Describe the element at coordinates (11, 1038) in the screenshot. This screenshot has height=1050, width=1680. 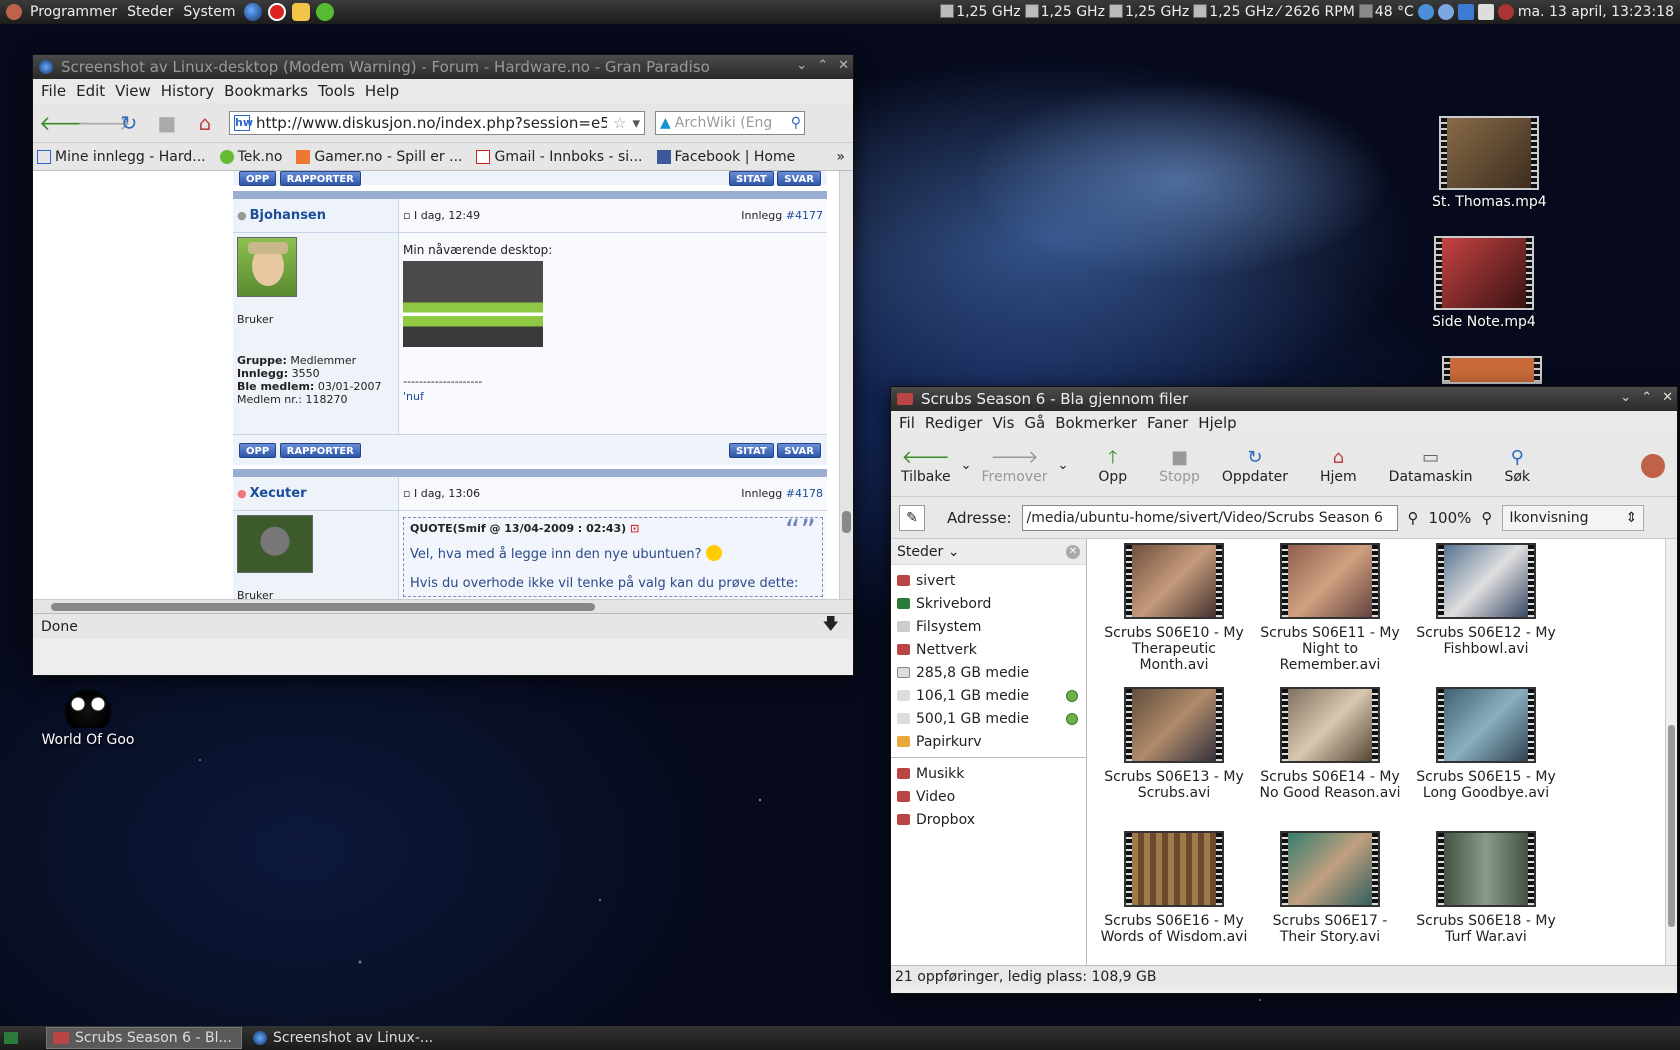
I see `show-desktop-icon` at that location.